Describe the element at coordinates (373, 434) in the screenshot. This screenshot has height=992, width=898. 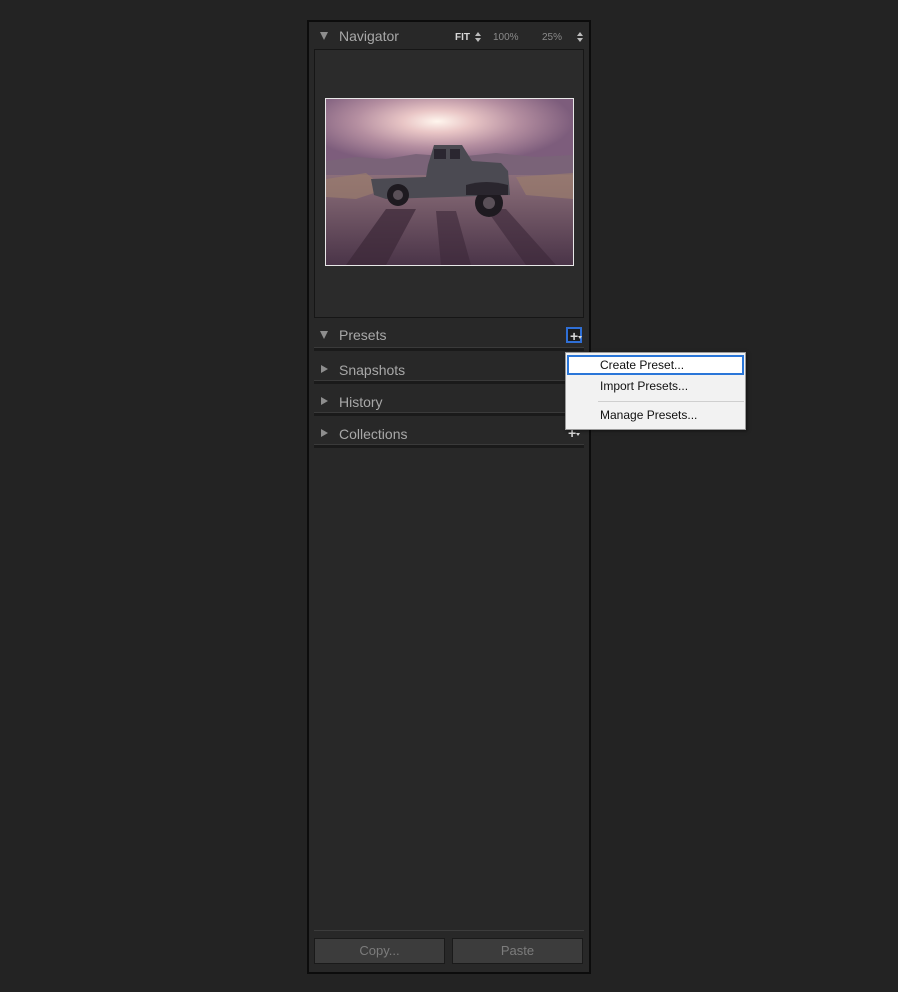
I see `collections-title: Collections` at that location.